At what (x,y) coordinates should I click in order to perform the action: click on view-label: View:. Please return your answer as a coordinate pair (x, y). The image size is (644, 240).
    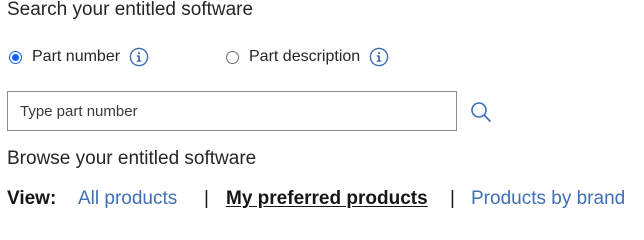
    Looking at the image, I should click on (32, 198).